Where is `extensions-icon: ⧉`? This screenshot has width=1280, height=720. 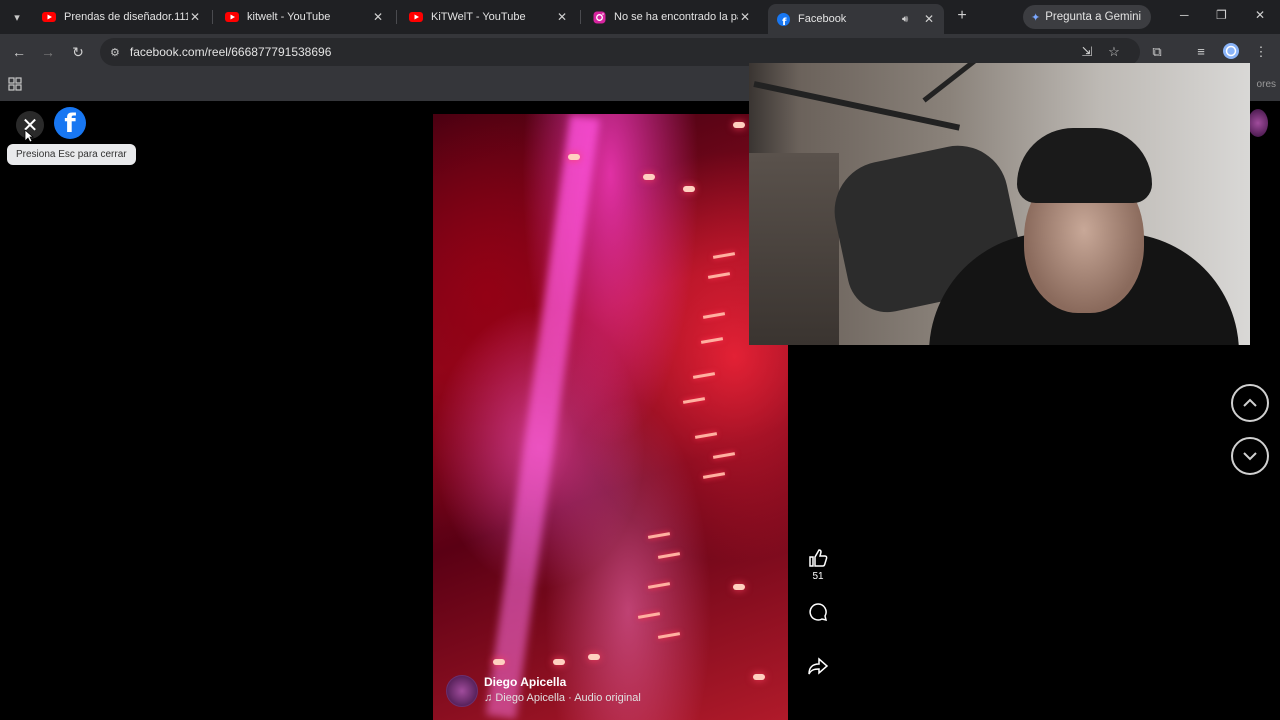 extensions-icon: ⧉ is located at coordinates (1157, 52).